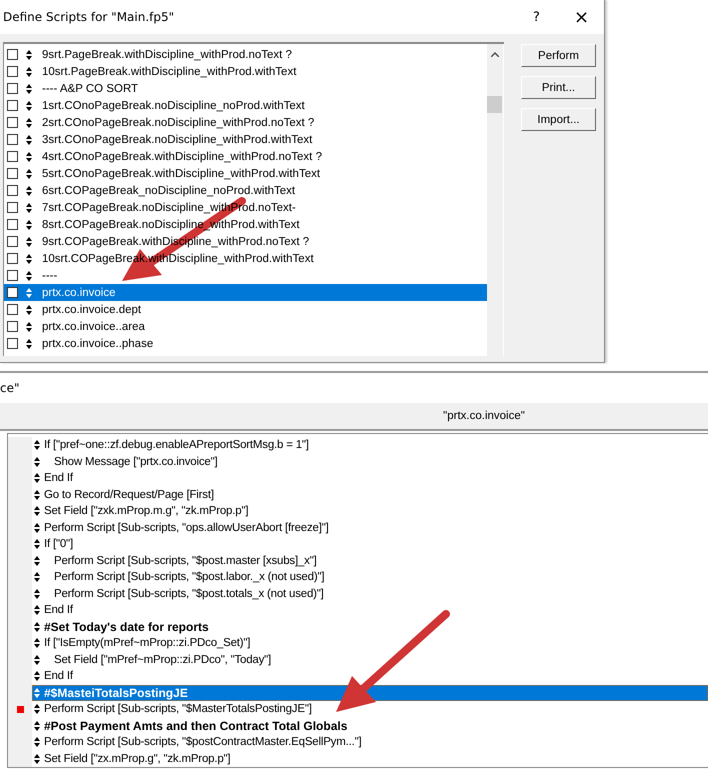 The width and height of the screenshot is (708, 777). Describe the element at coordinates (245, 309) in the screenshot. I see `script-item: prtx.co.invoice.dept` at that location.